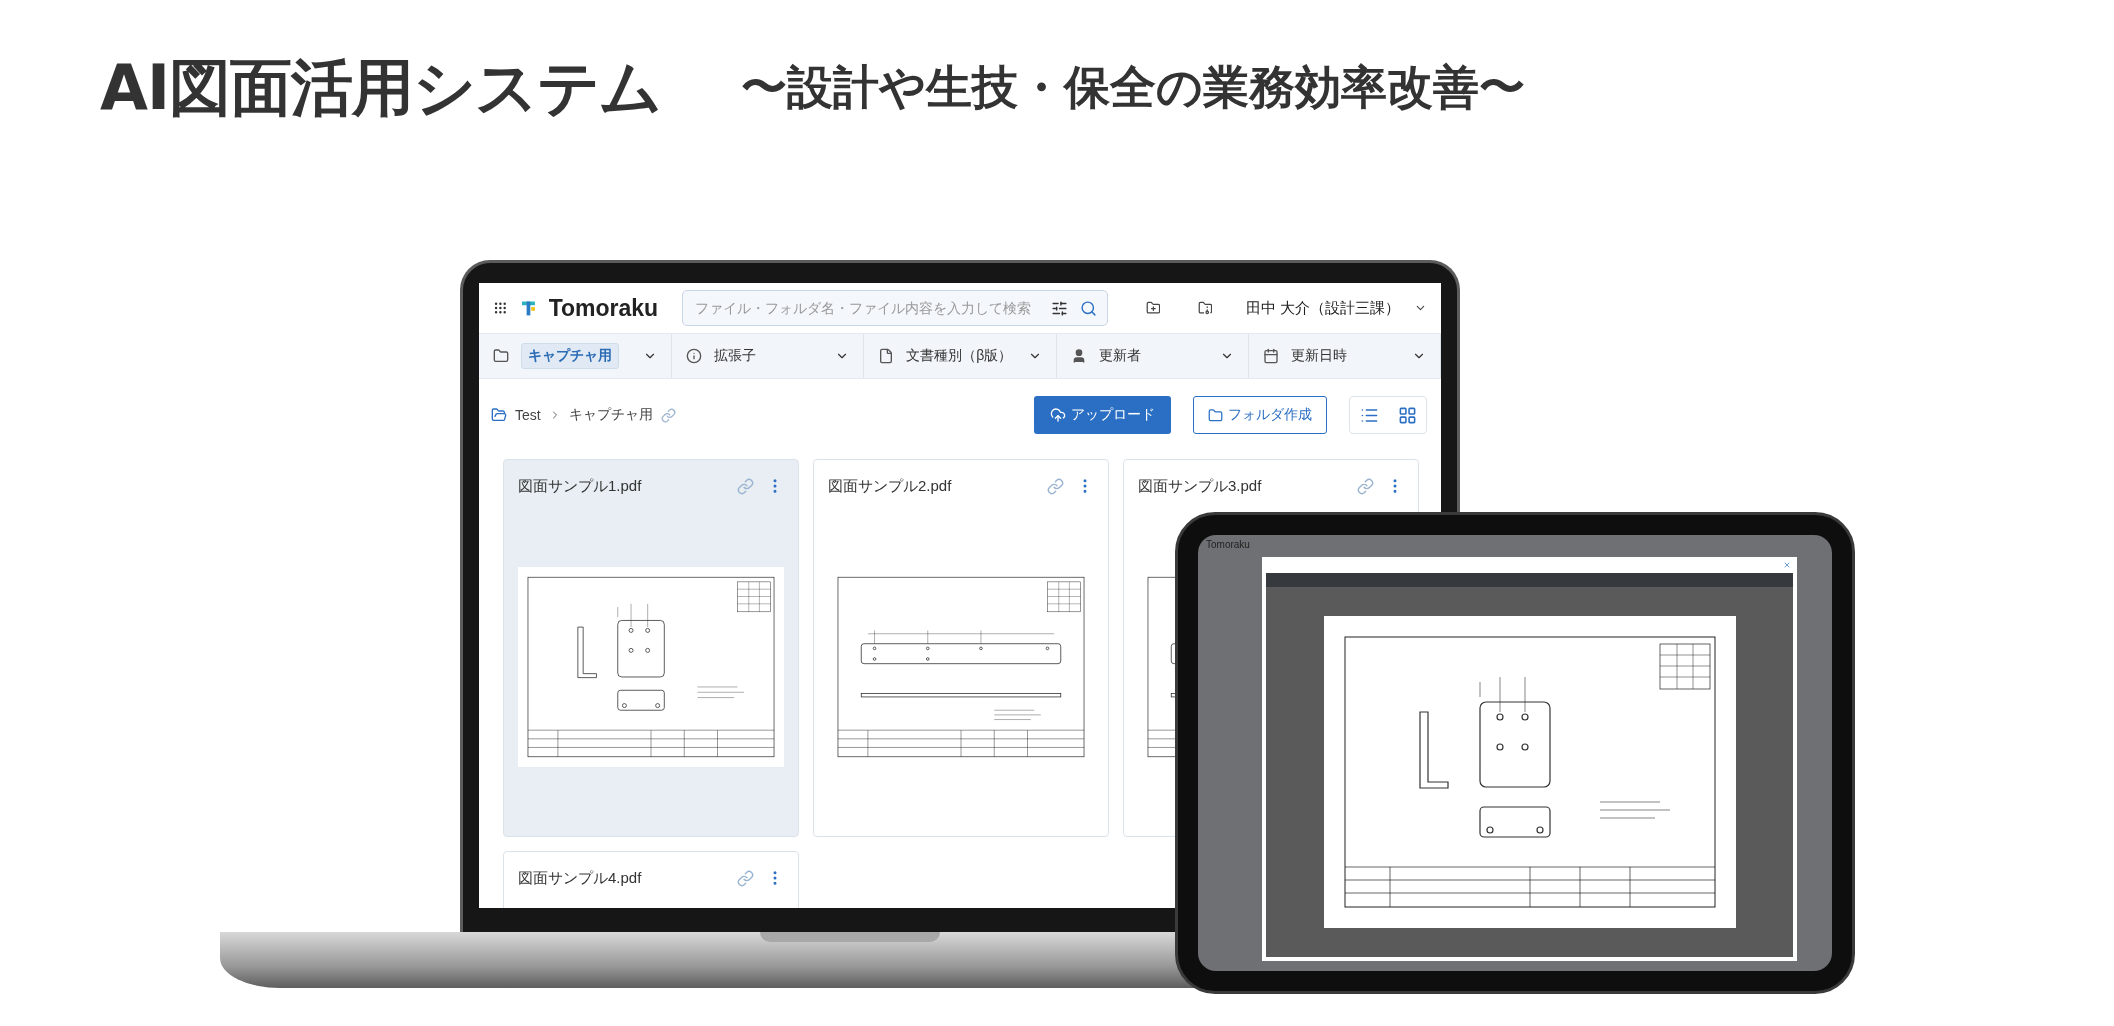 This screenshot has height=1026, width=2114. Describe the element at coordinates (1153, 356) in the screenshot. I see `filter-label: 更新者` at that location.